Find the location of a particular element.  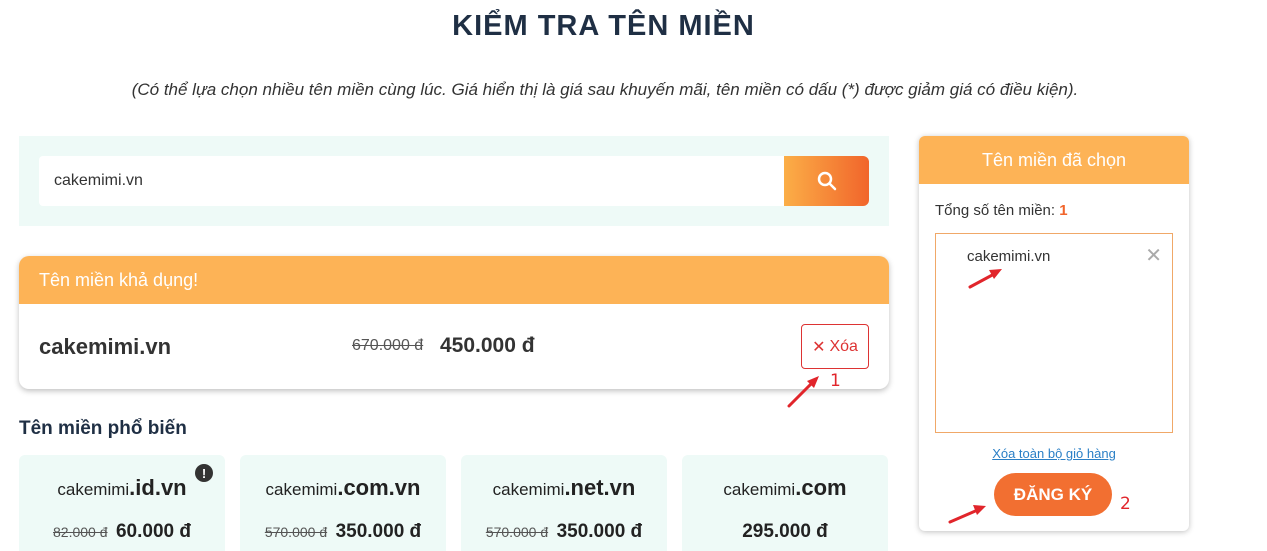

cart-items-box: cakemimi.vn ✕ is located at coordinates (1054, 333).